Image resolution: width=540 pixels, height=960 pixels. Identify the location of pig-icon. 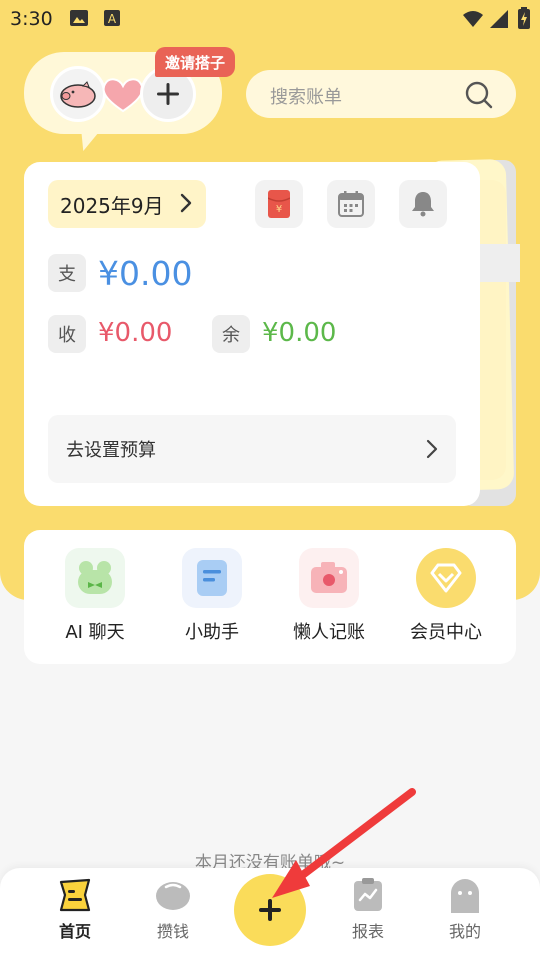
(78, 94).